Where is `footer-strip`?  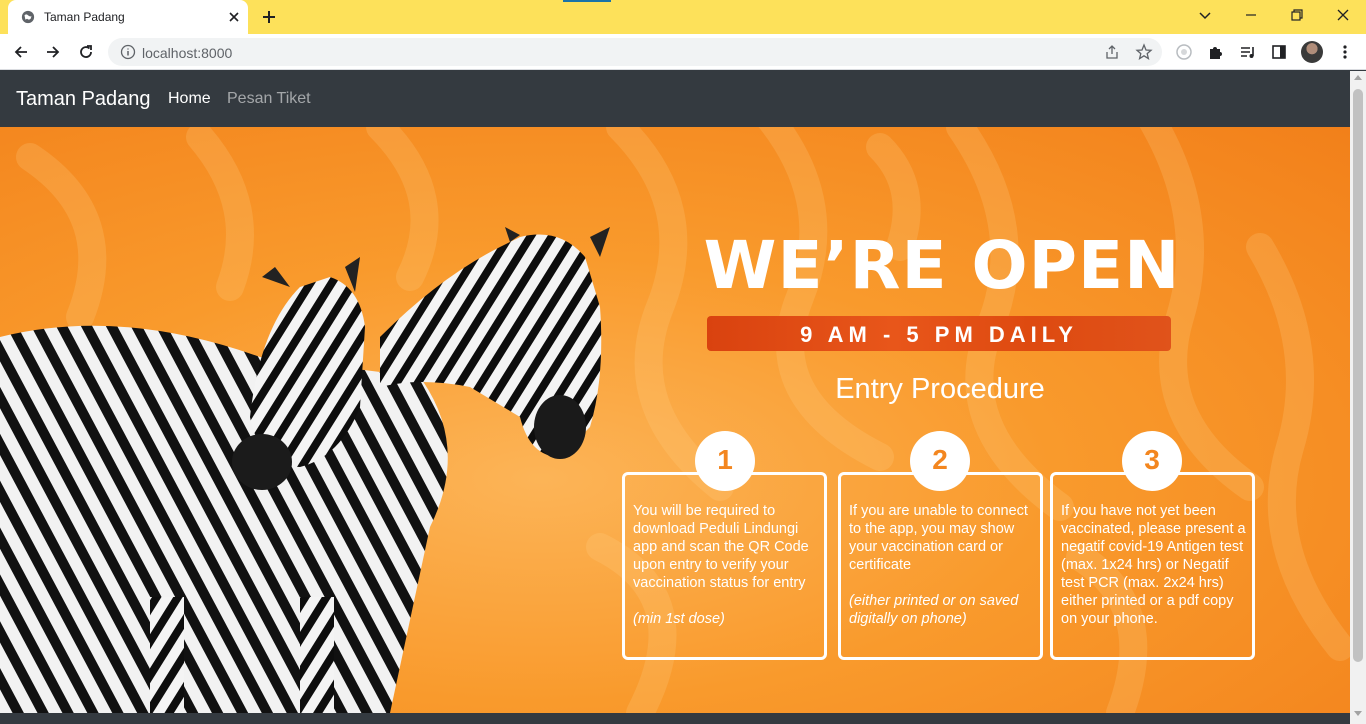 footer-strip is located at coordinates (675, 718).